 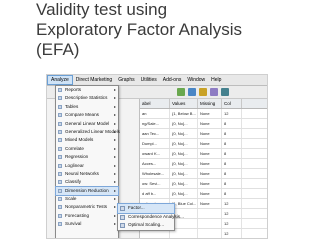 I want to click on submenu-item-icon, so click(x=122, y=226).